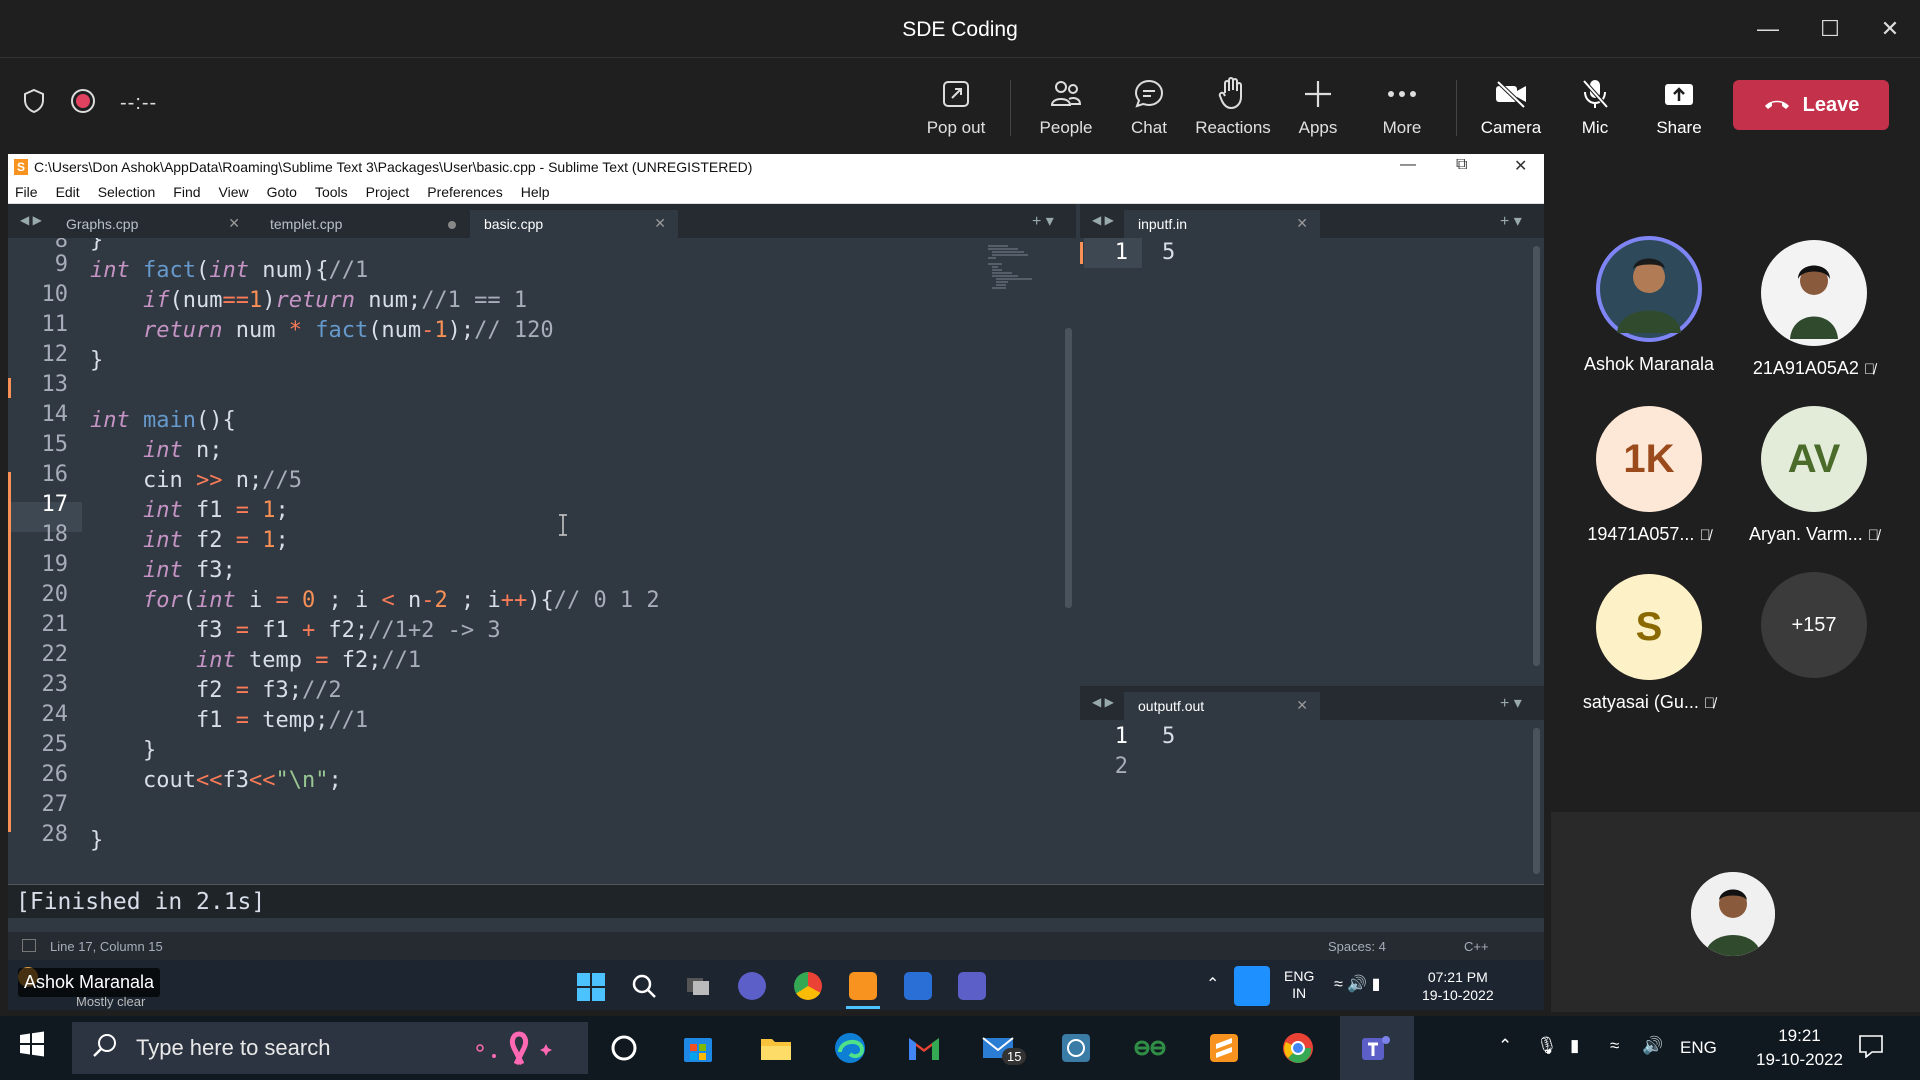 This screenshot has height=1080, width=1920. I want to click on build-output-panel: [Finished in 2.1s], so click(776, 901).